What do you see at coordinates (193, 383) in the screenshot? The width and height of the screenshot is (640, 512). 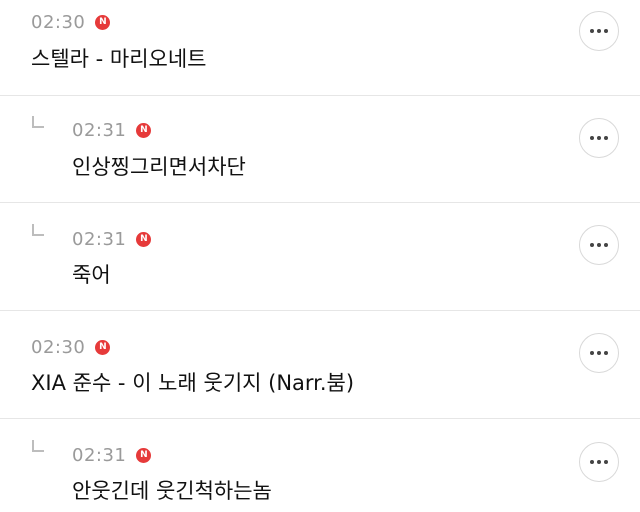 I see `comment-text: XIA 준수 - 이 노래 웃기지 (Narr.붐)` at bounding box center [193, 383].